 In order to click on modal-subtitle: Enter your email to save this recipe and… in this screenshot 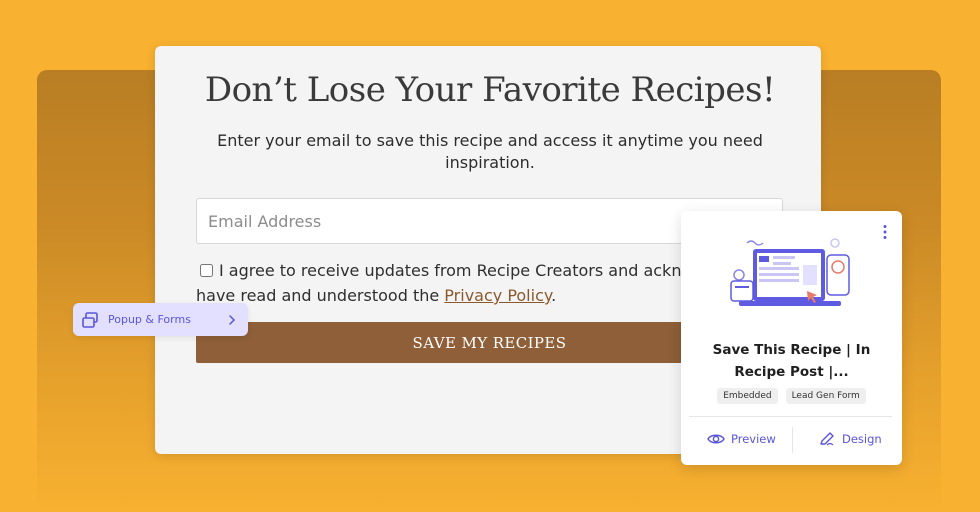, I will do `click(490, 151)`.